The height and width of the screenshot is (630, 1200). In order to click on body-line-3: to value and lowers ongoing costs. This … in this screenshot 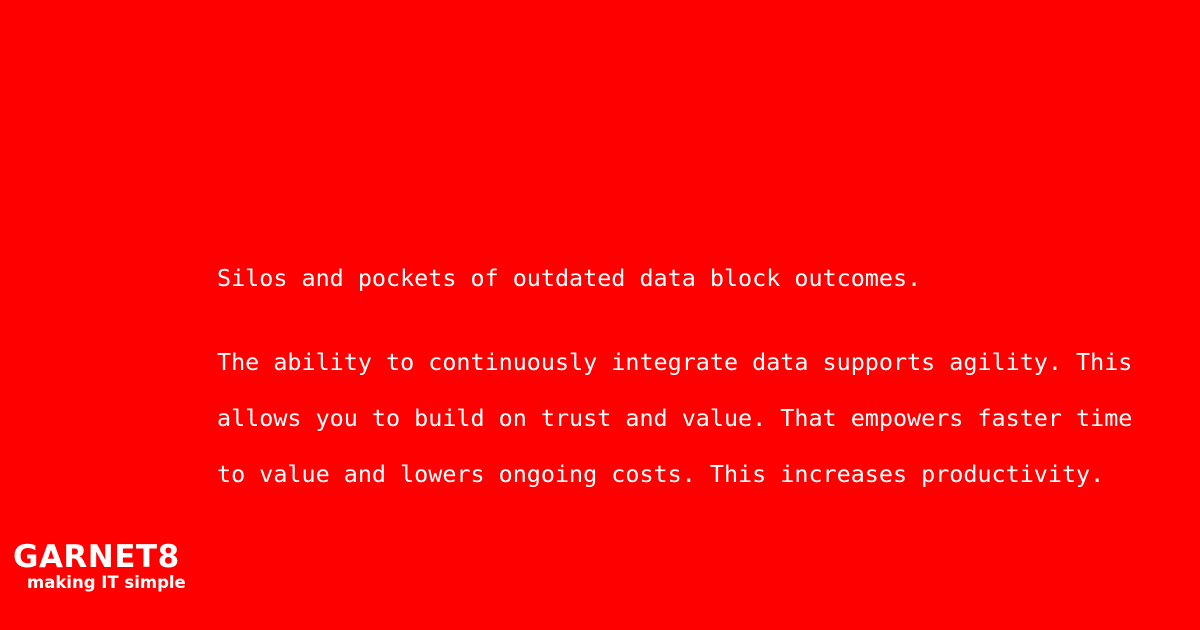, I will do `click(661, 474)`.